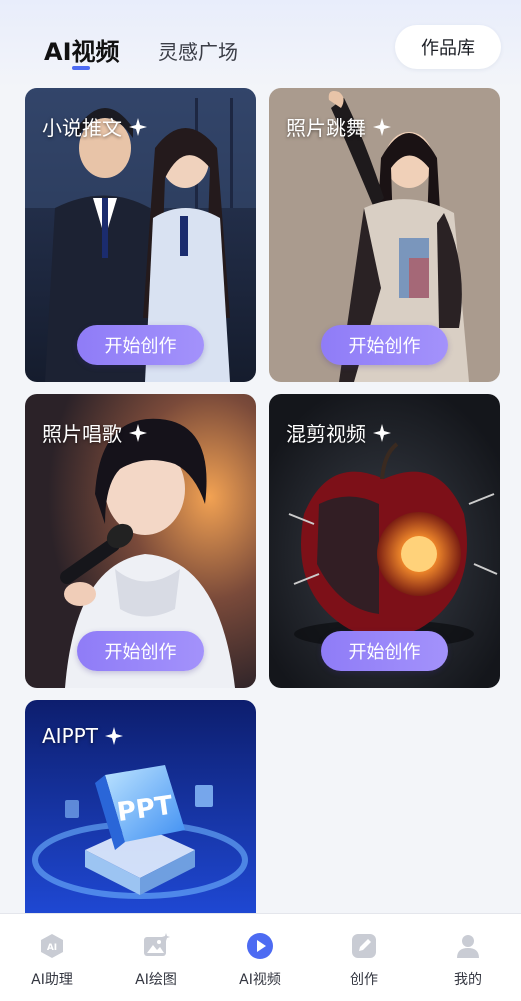 The image size is (521, 1001). I want to click on svg-text: AI, so click(52, 948).